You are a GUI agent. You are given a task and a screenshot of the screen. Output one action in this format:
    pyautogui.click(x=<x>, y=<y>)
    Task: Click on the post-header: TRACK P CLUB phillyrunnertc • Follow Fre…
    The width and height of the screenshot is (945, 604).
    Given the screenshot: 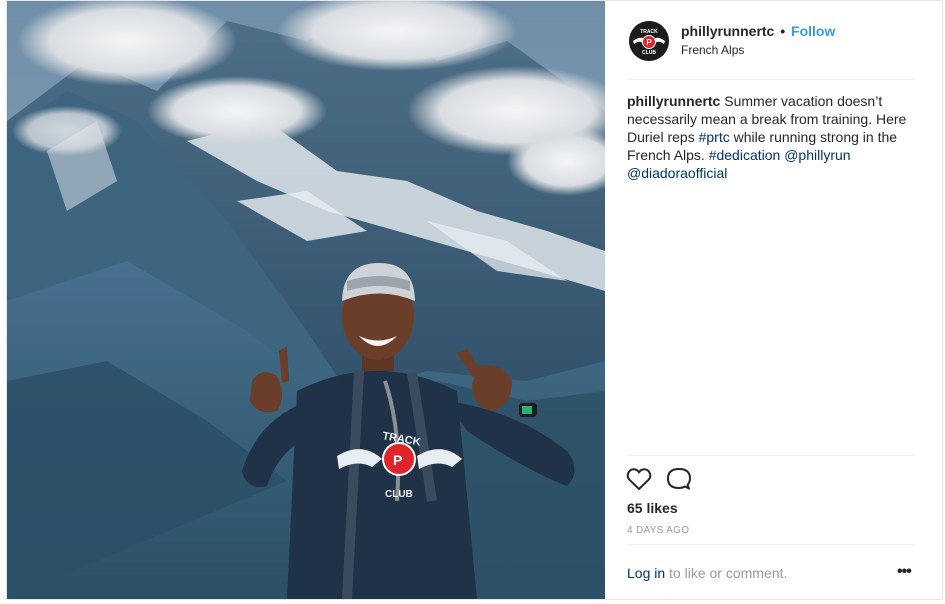 What is the action you would take?
    pyautogui.click(x=771, y=40)
    